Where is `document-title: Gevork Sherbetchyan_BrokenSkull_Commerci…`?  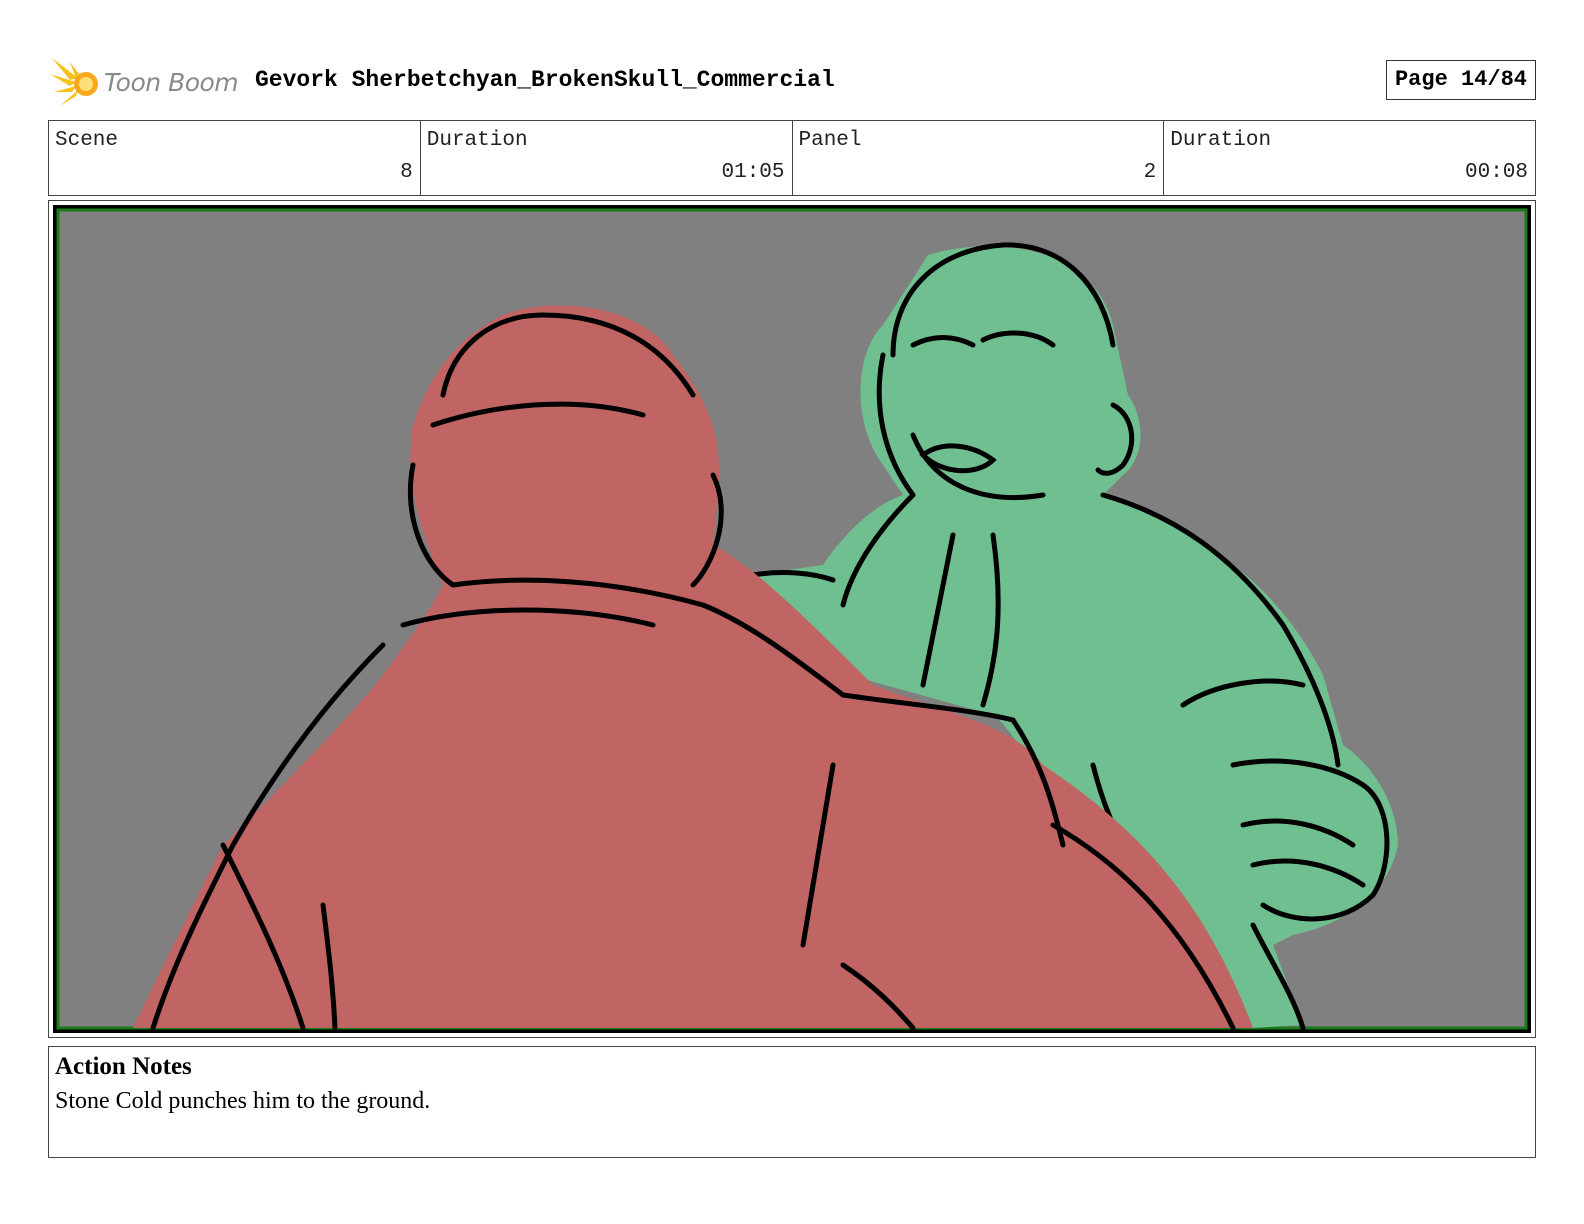 document-title: Gevork Sherbetchyan_BrokenSkull_Commerci… is located at coordinates (545, 80).